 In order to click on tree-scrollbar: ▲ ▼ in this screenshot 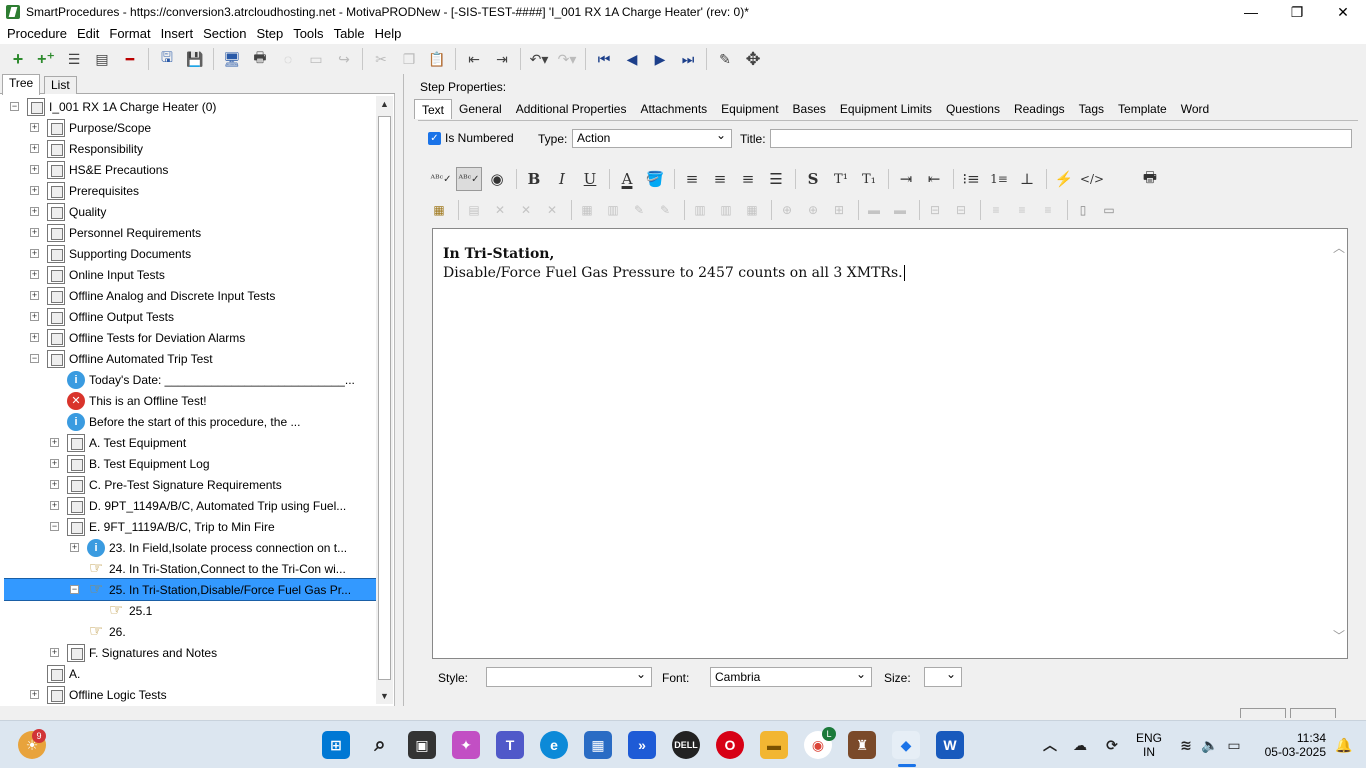, I will do `click(384, 400)`.